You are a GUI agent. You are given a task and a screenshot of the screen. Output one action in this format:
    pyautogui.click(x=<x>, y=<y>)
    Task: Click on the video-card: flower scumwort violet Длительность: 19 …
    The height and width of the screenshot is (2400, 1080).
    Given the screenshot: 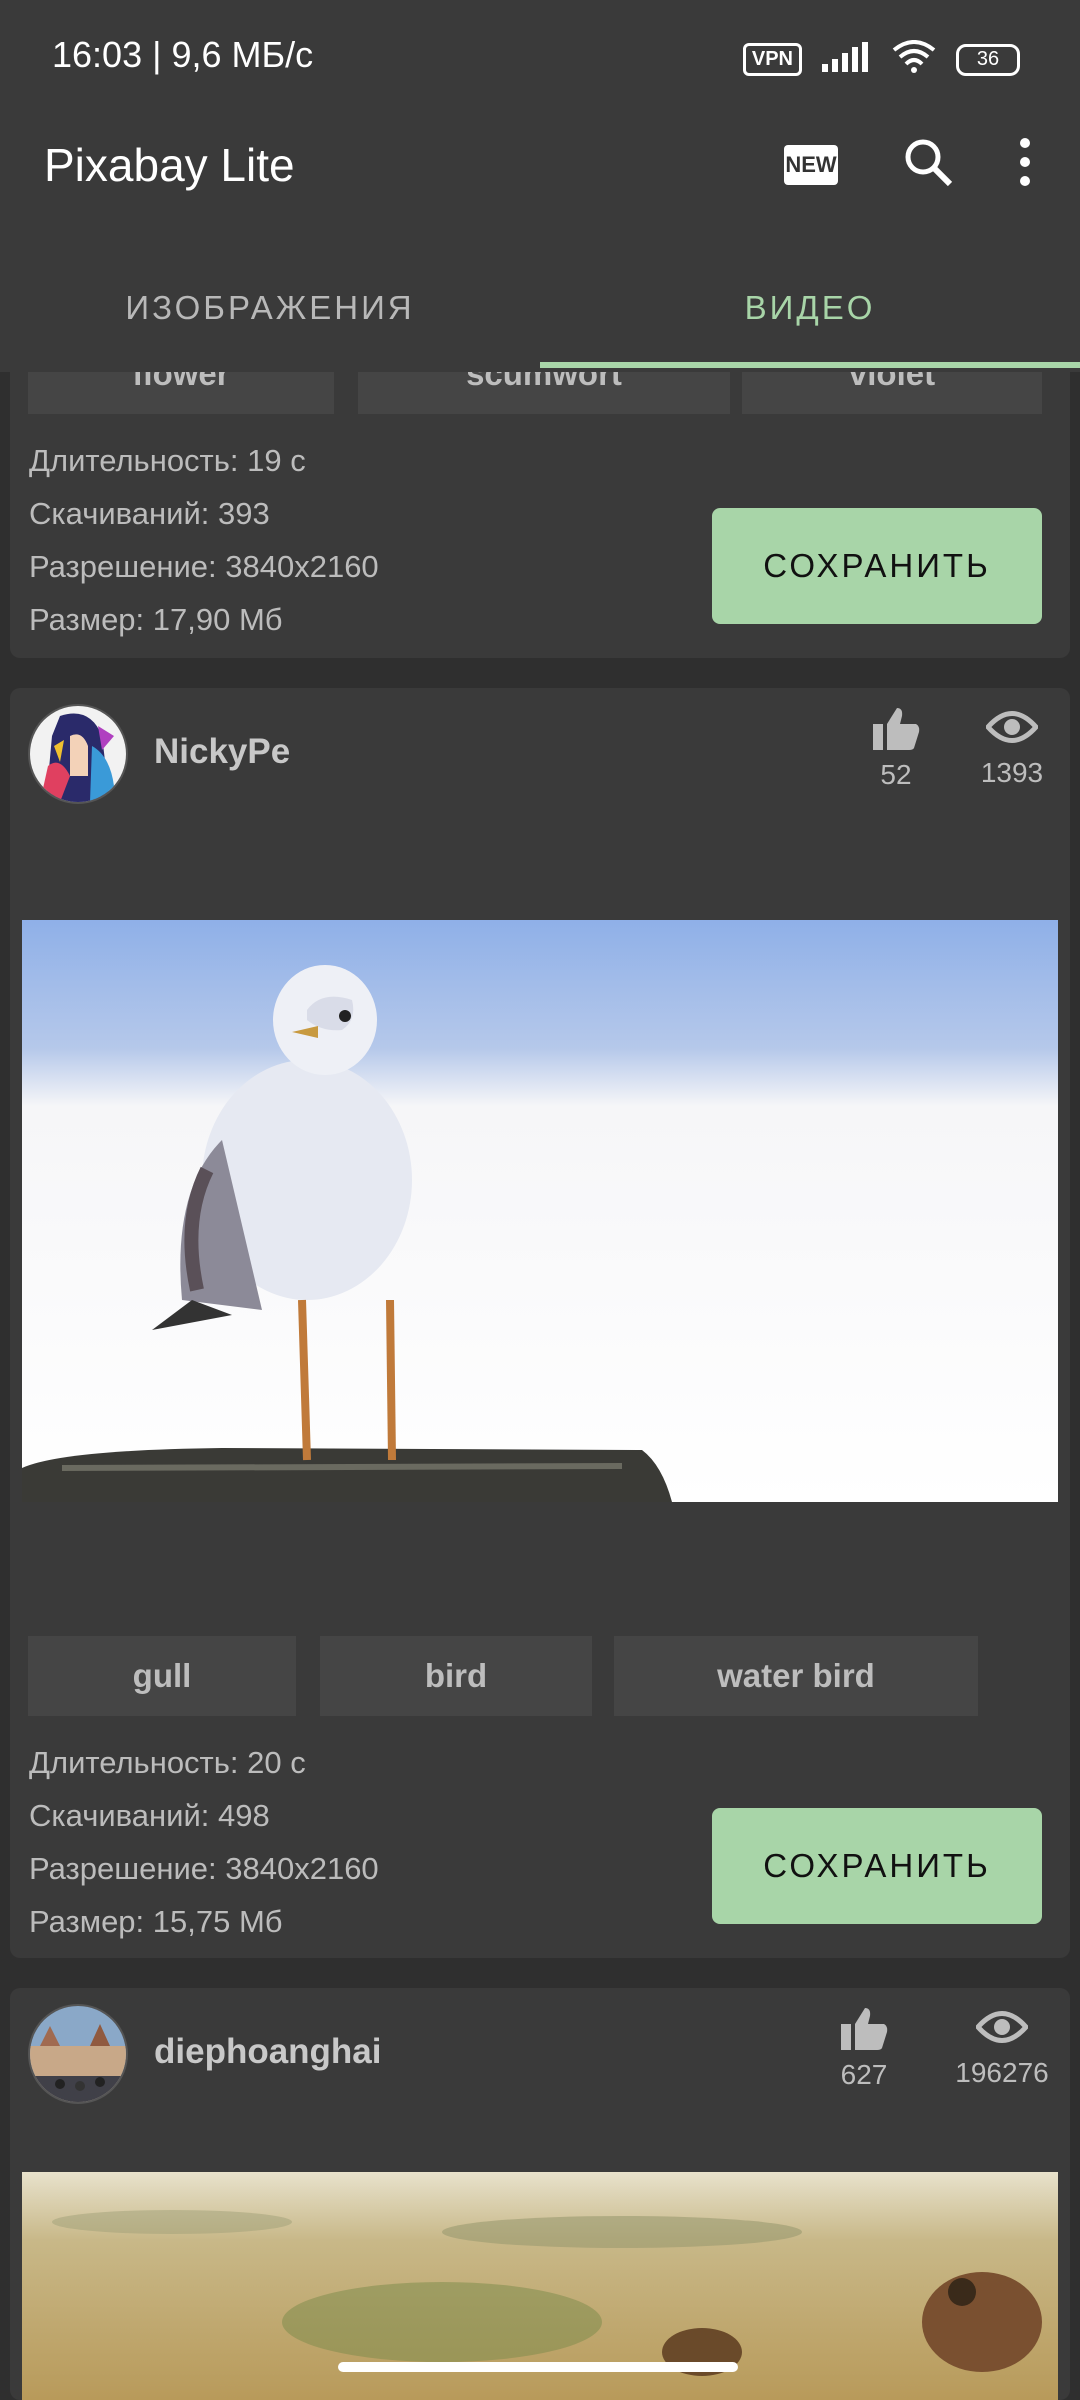 What is the action you would take?
    pyautogui.click(x=540, y=494)
    